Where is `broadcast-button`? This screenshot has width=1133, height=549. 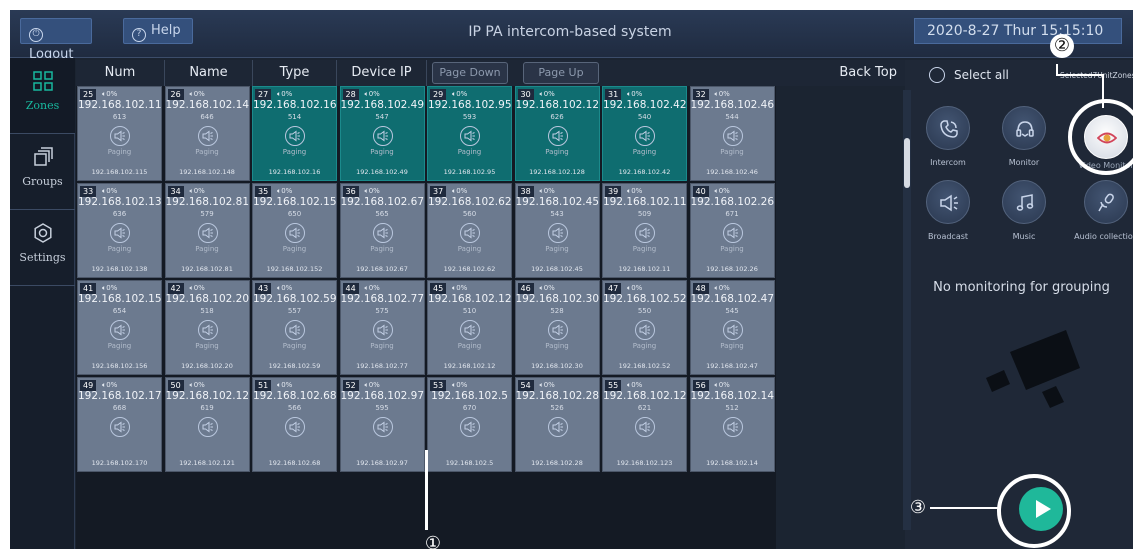 broadcast-button is located at coordinates (948, 202).